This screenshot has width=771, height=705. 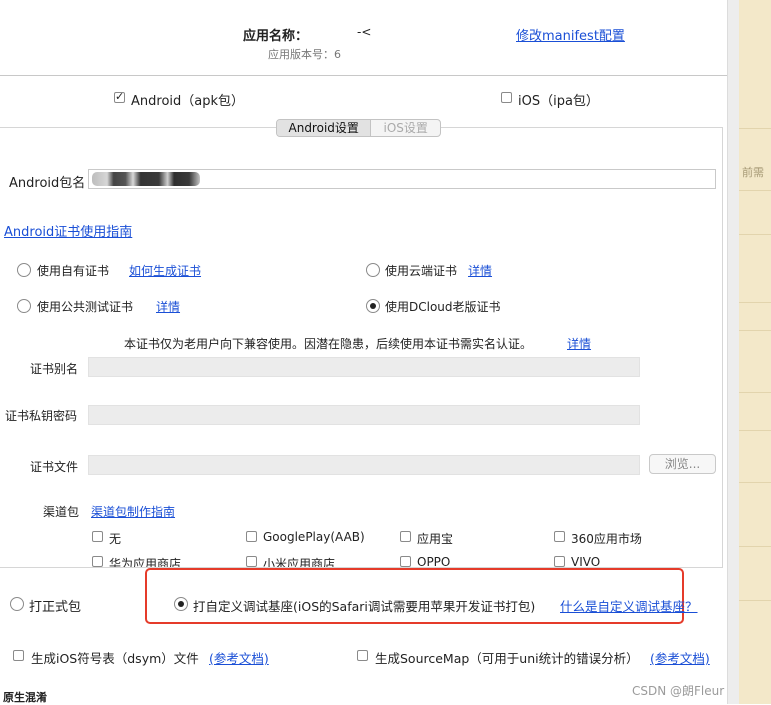 What do you see at coordinates (165, 270) in the screenshot?
I see `how-to-generate-cert-link: 如何生成证书` at bounding box center [165, 270].